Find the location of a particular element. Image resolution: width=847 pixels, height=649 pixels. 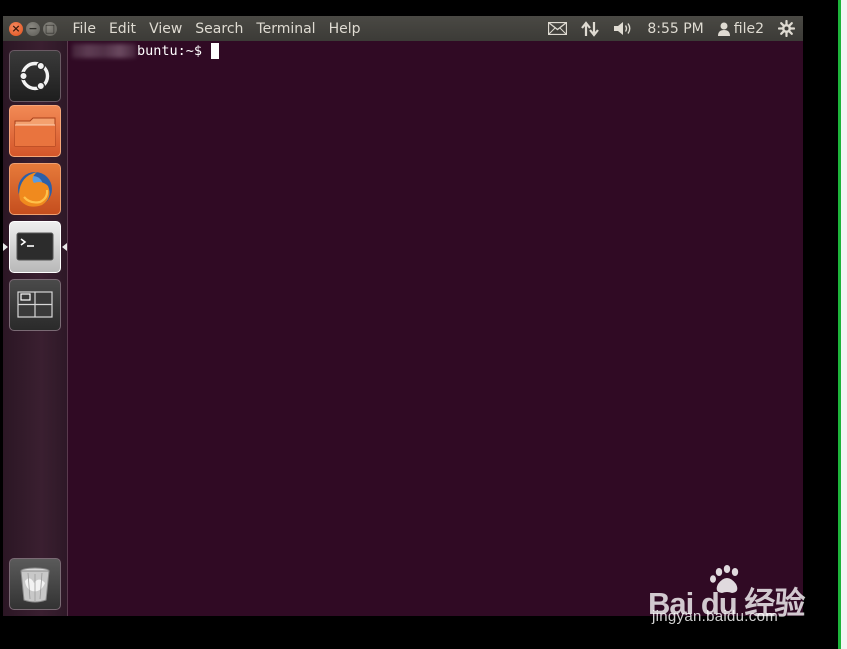

launcher-workspace-switcher is located at coordinates (35, 305).